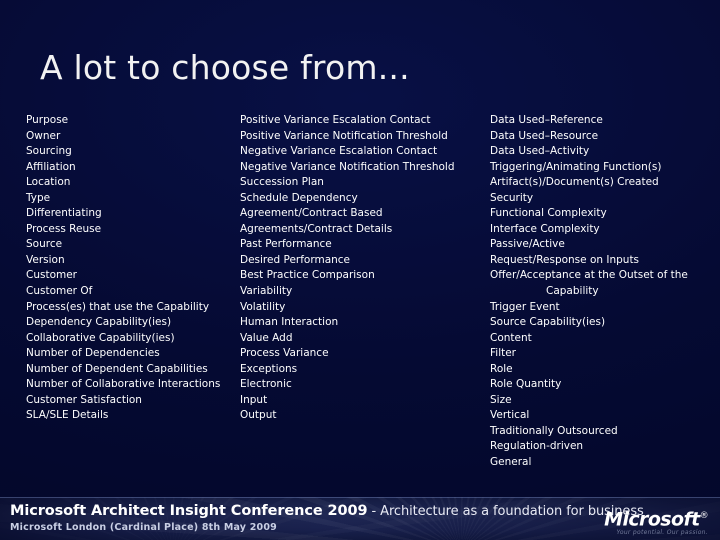 This screenshot has width=720, height=540. I want to click on list-item: Input, so click(254, 399).